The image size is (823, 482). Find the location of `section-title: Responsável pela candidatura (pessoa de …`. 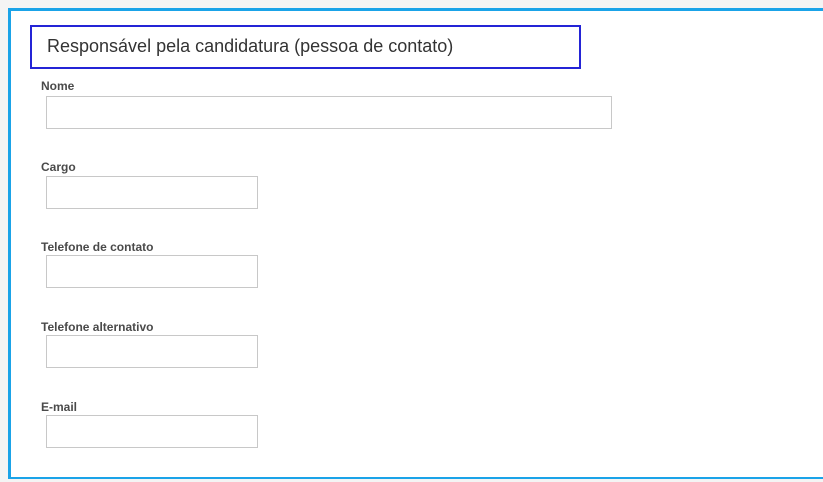

section-title: Responsável pela candidatura (pessoa de … is located at coordinates (305, 47).